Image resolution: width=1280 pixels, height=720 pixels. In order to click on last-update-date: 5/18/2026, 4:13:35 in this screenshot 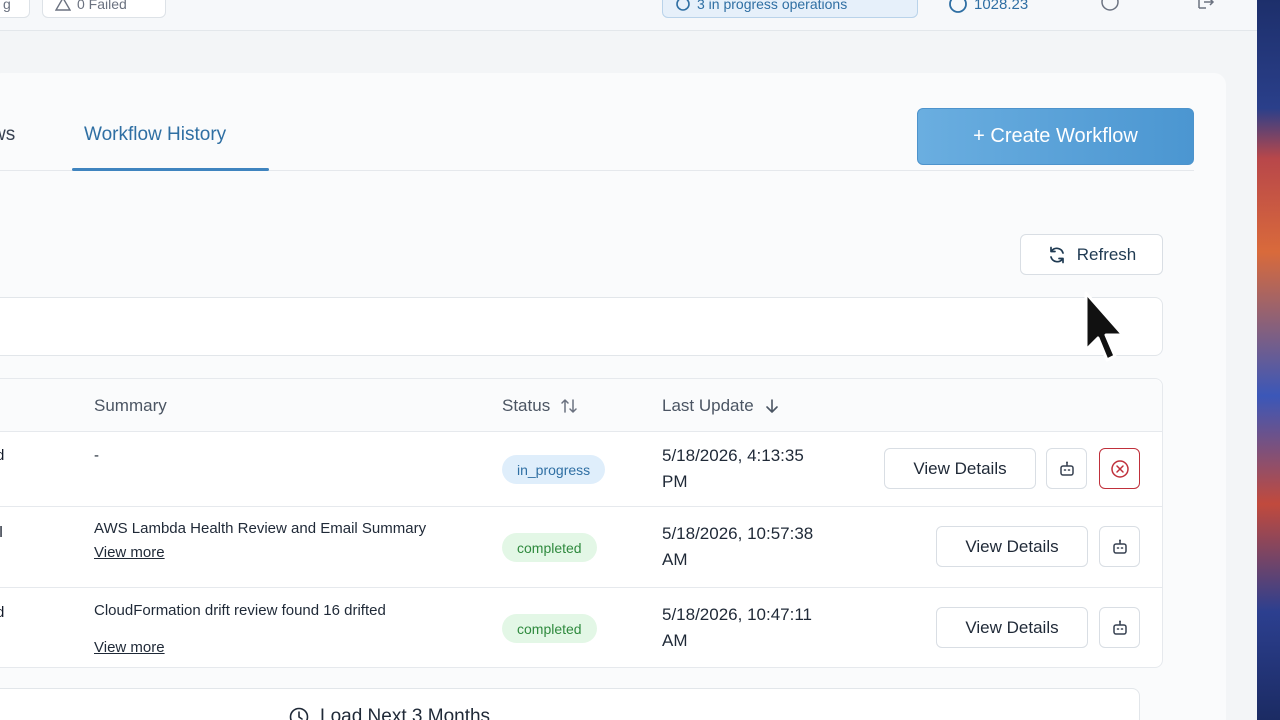, I will do `click(733, 455)`.